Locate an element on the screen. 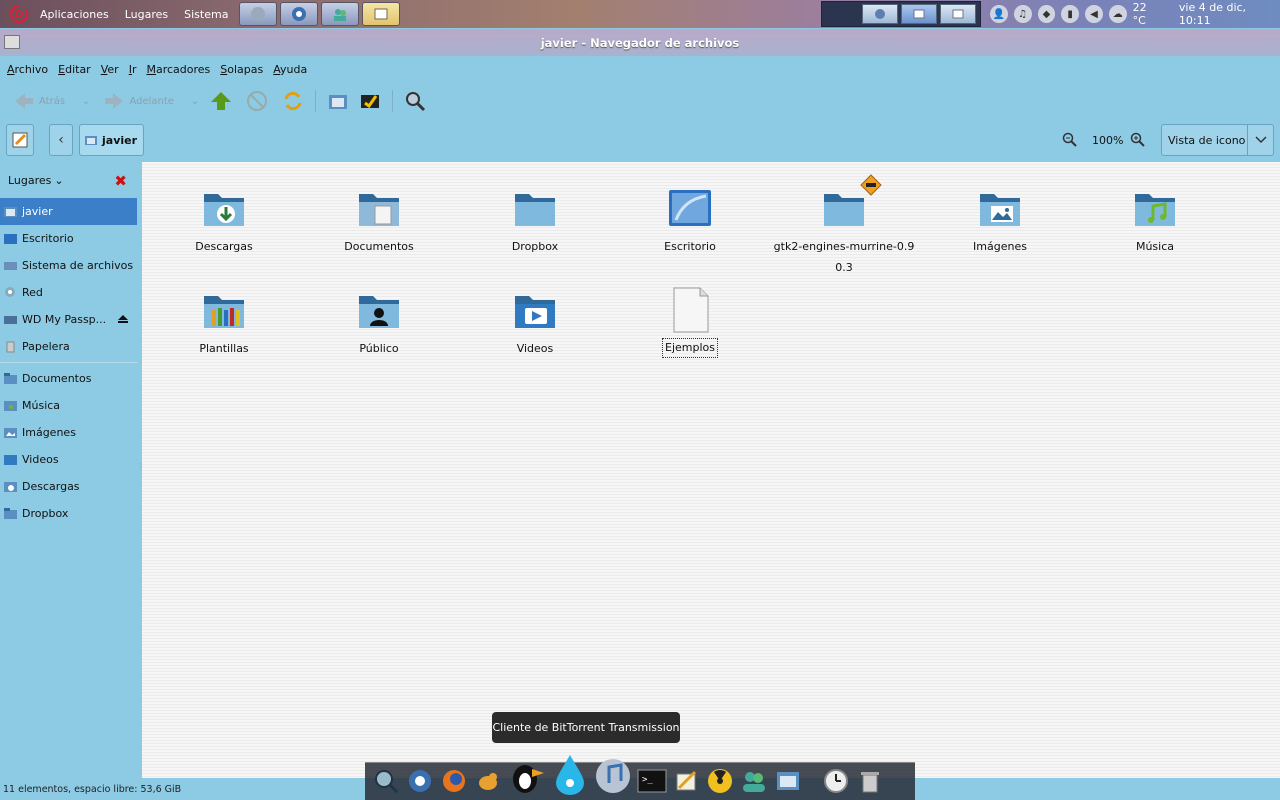 The image size is (1280, 800). sidebar-item-papelera: Papelera is located at coordinates (68, 346).